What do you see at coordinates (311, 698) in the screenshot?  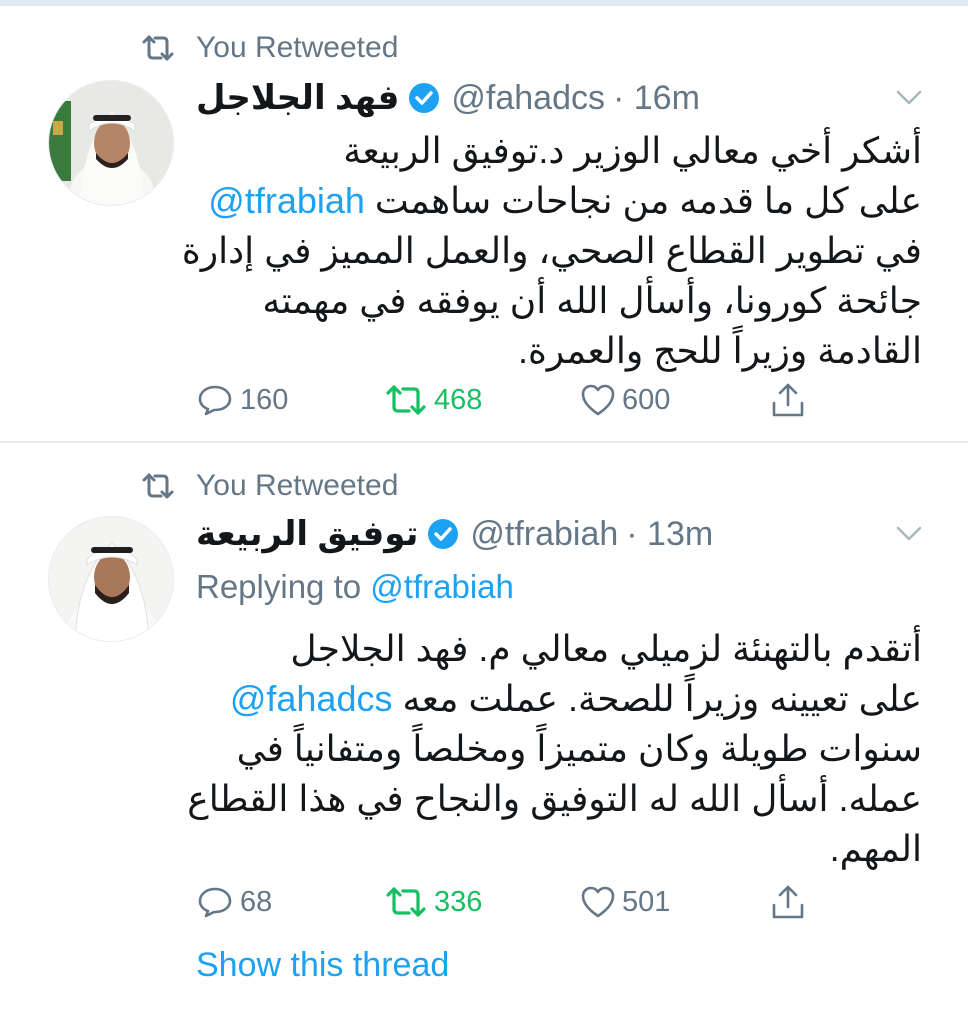 I see `mention-link: @fahadcs` at bounding box center [311, 698].